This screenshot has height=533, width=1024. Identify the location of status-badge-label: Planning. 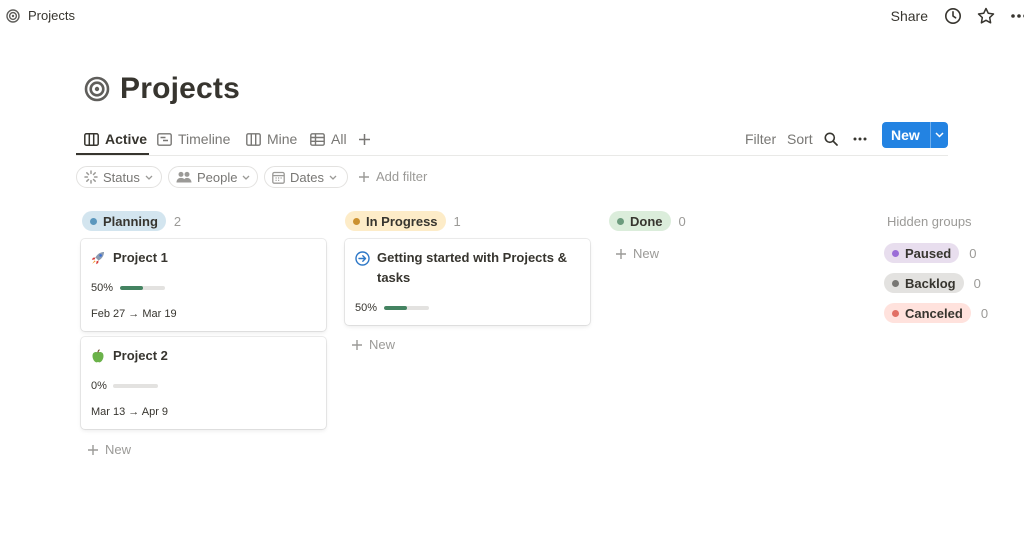
(130, 221).